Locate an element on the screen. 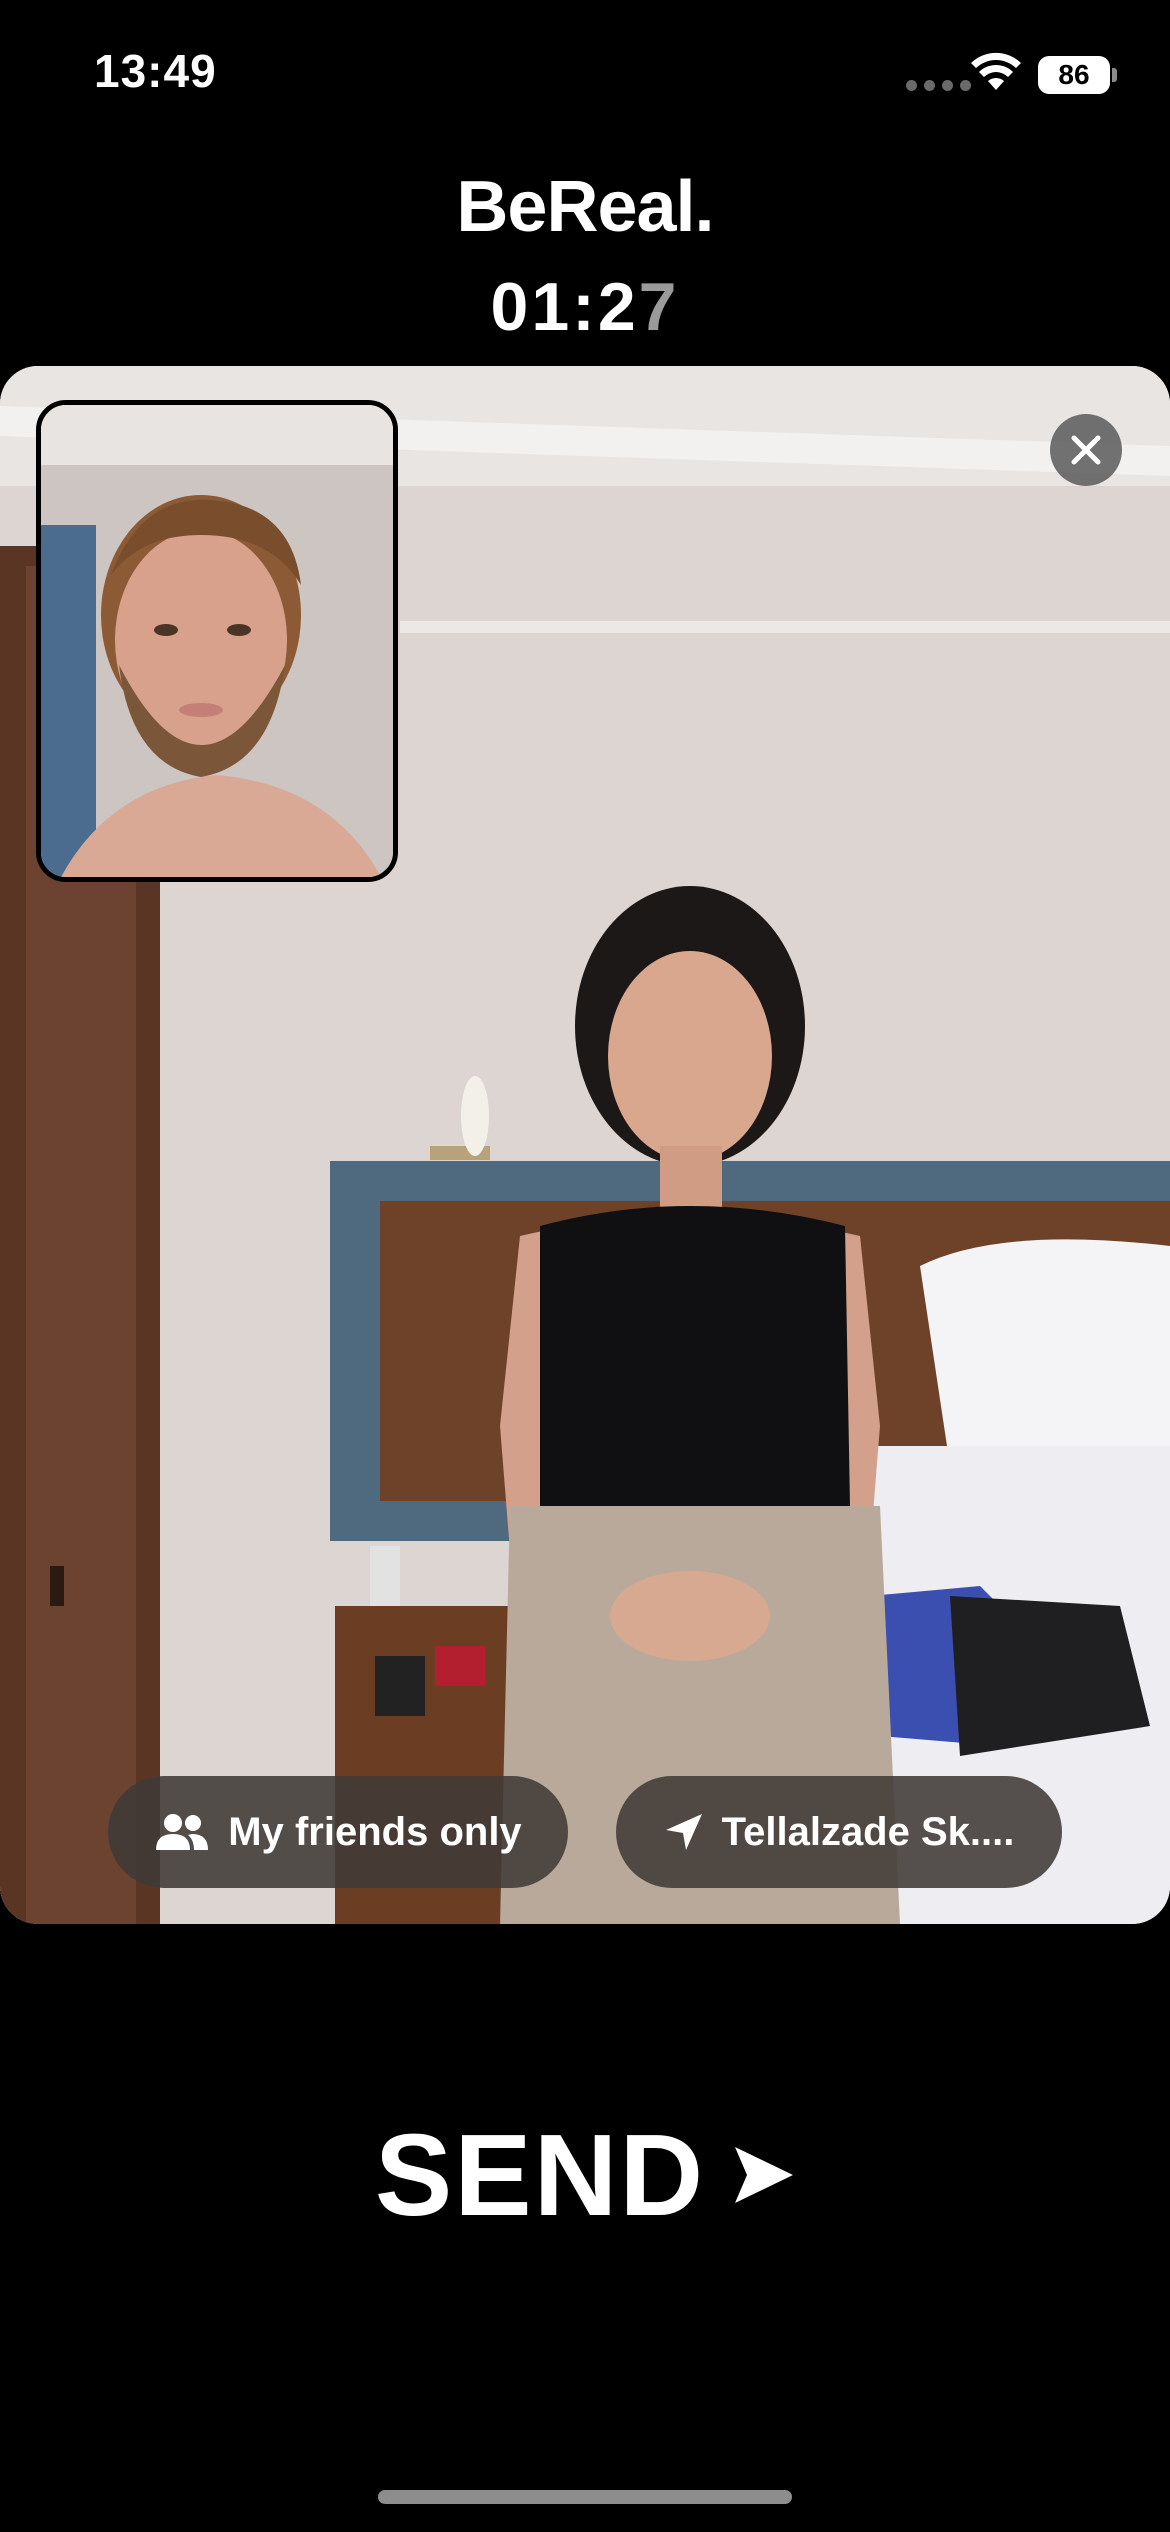  status-time: 13:49 is located at coordinates (155, 71).